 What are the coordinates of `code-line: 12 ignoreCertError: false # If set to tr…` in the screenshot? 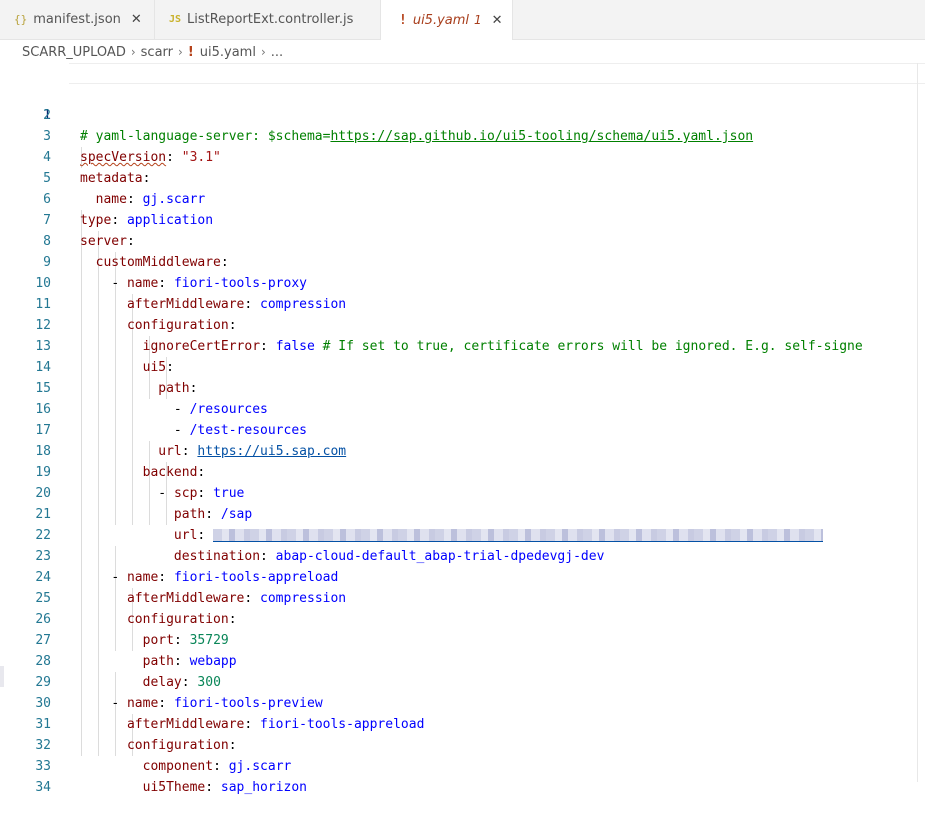 It's located at (462, 324).